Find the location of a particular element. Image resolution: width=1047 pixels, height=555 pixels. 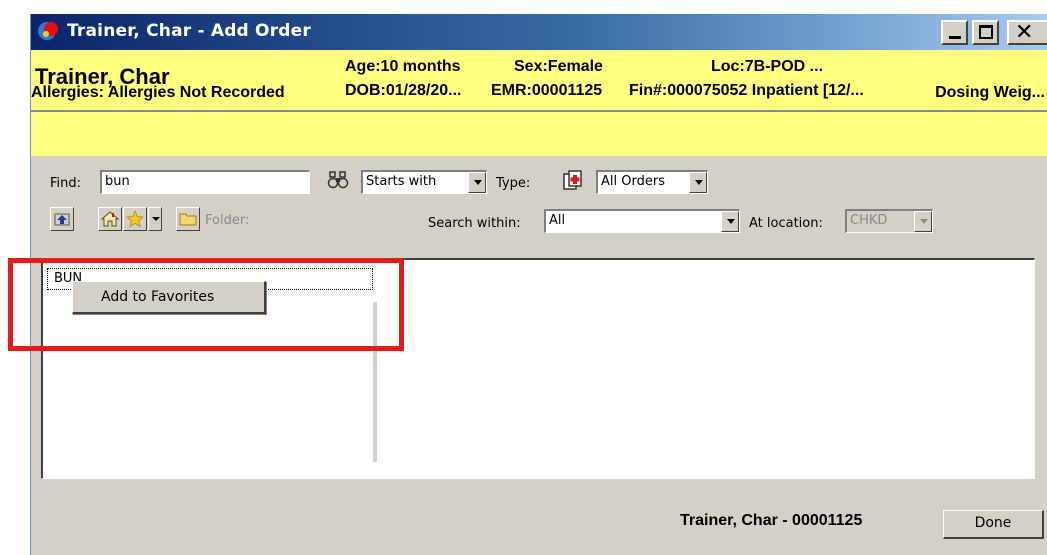

find-label: Find: is located at coordinates (66, 183).